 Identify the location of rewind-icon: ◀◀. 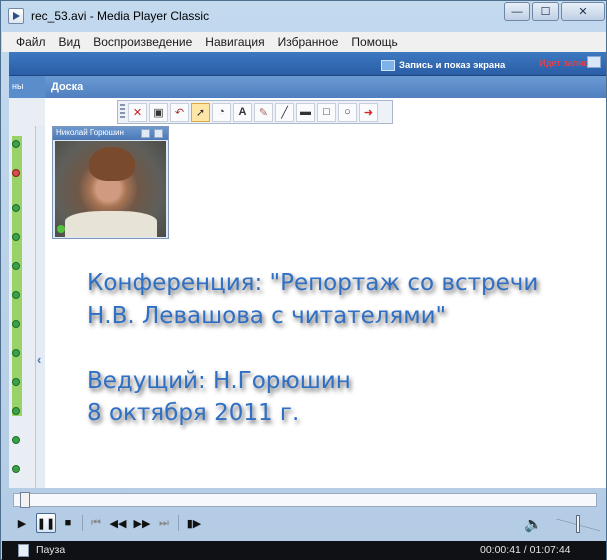
(118, 523).